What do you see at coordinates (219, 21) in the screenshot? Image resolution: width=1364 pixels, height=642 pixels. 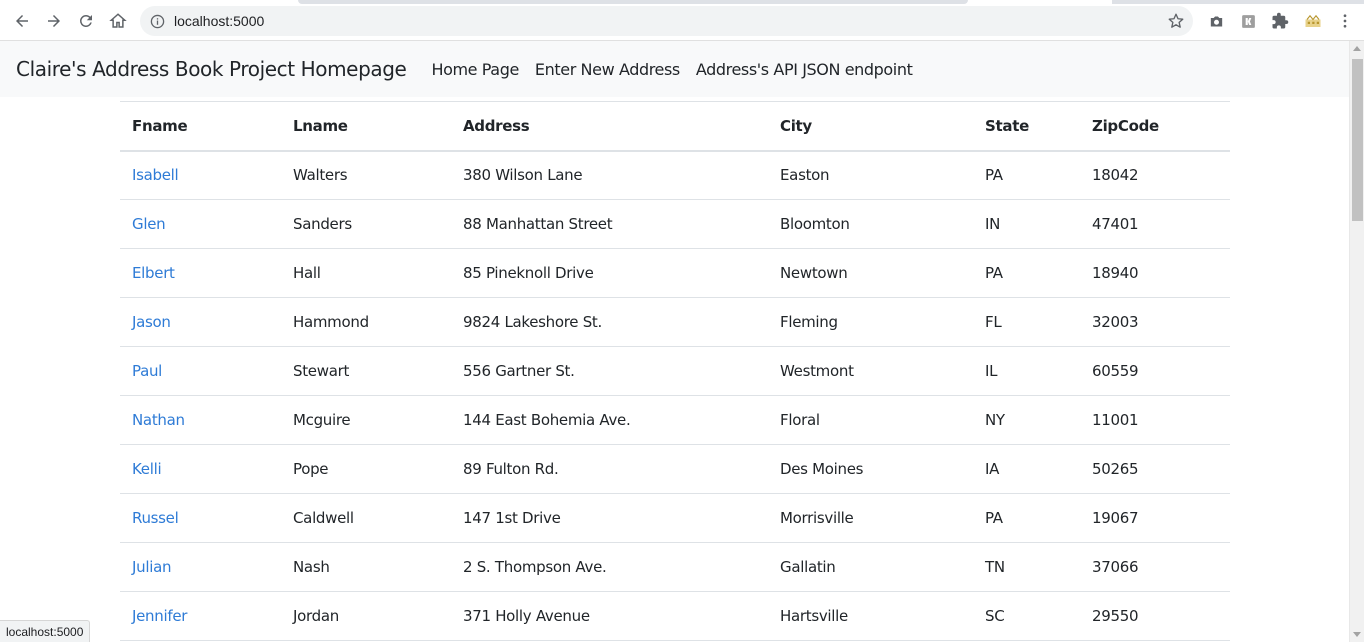 I see `url-text: localhost:5000` at bounding box center [219, 21].